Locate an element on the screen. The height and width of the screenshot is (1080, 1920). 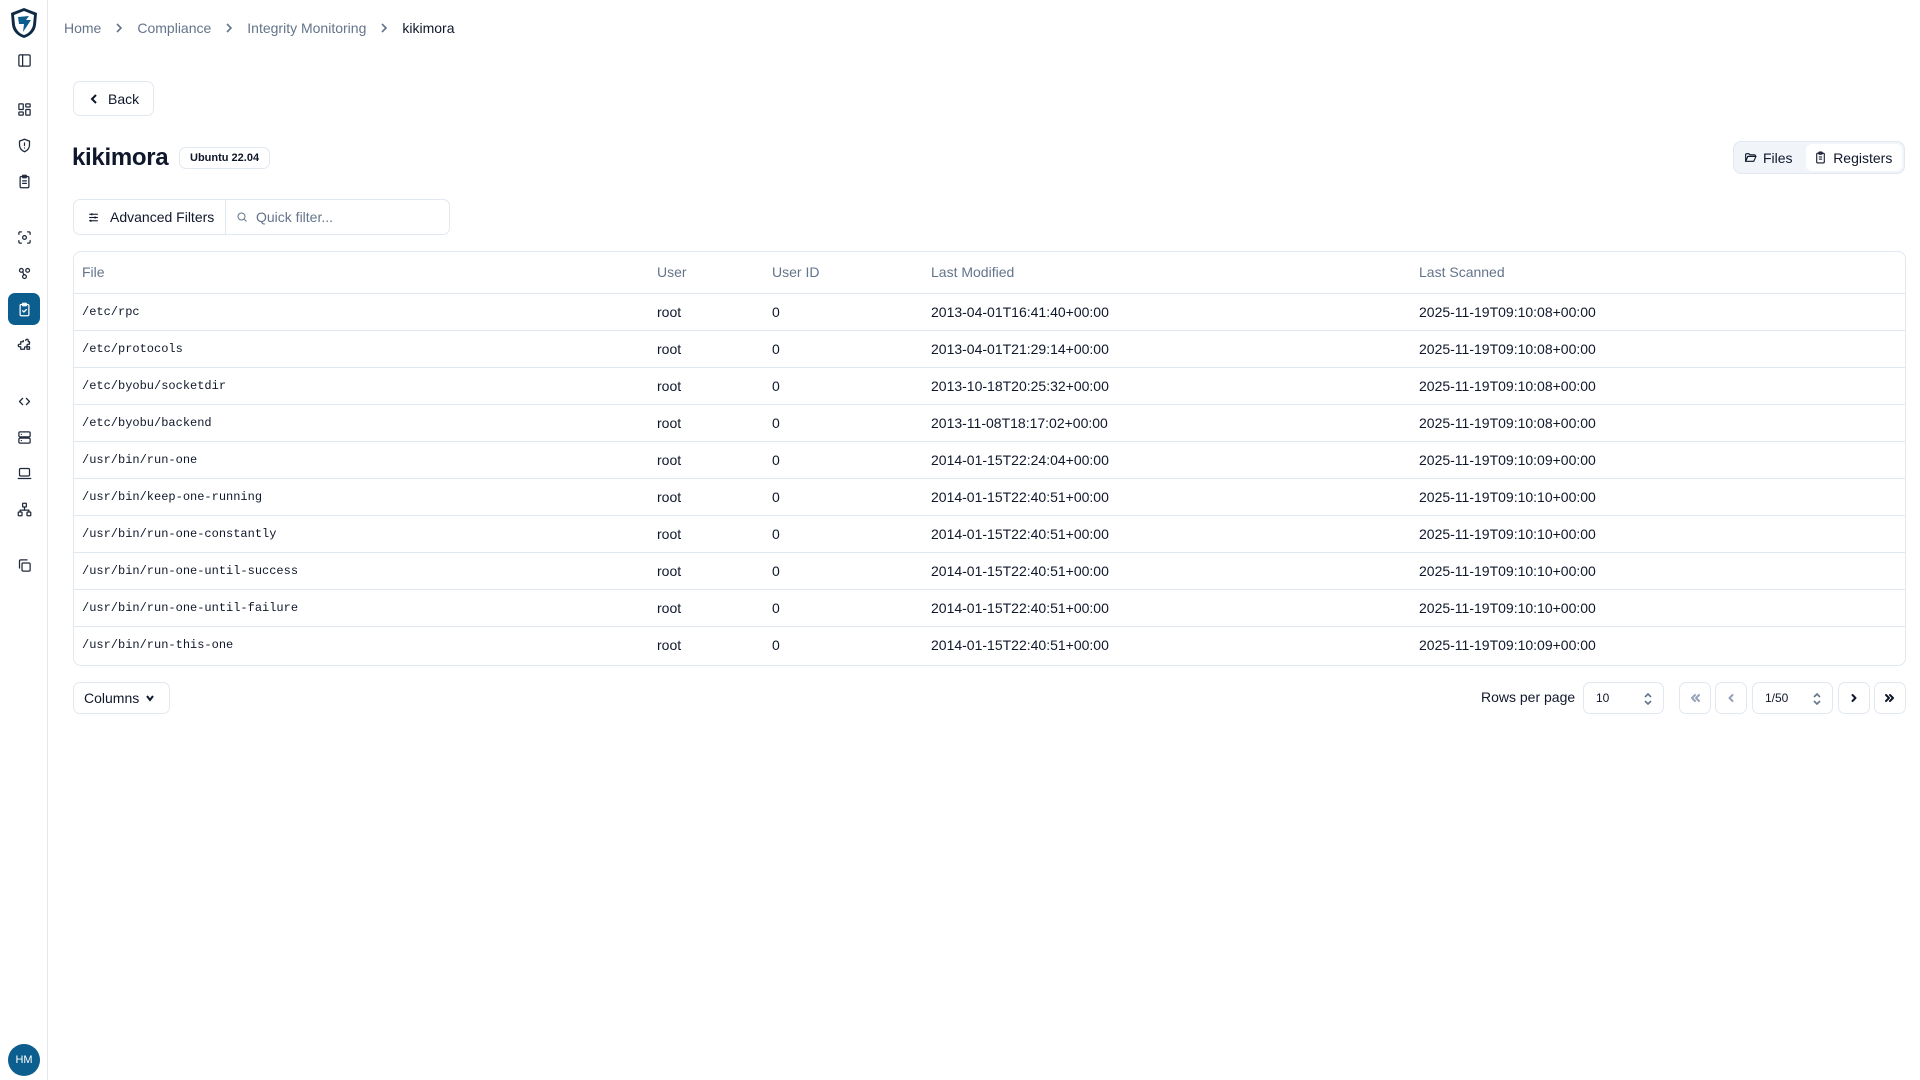
columns-button: Columns is located at coordinates (121, 698).